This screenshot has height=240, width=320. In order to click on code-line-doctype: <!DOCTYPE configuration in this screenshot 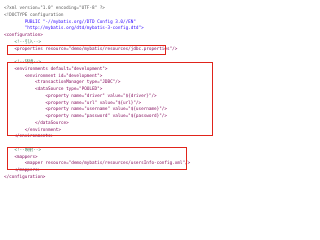, I will do `click(34, 15)`.